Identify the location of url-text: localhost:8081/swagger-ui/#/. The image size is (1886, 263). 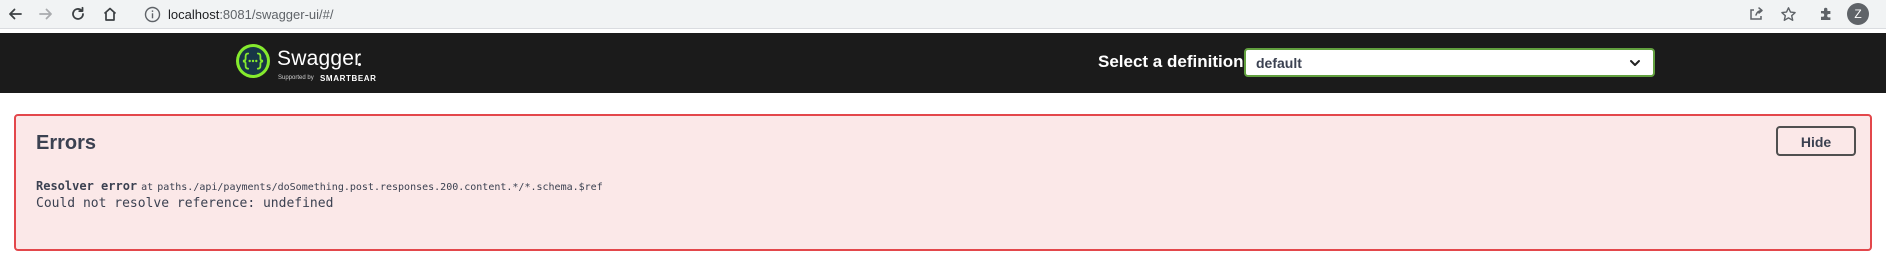
(251, 14).